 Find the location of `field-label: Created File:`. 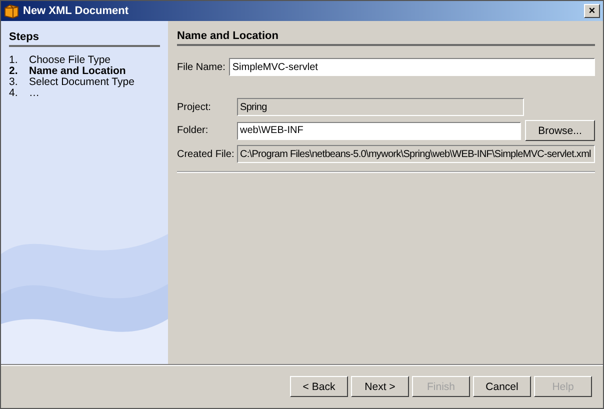

field-label: Created File: is located at coordinates (205, 154).